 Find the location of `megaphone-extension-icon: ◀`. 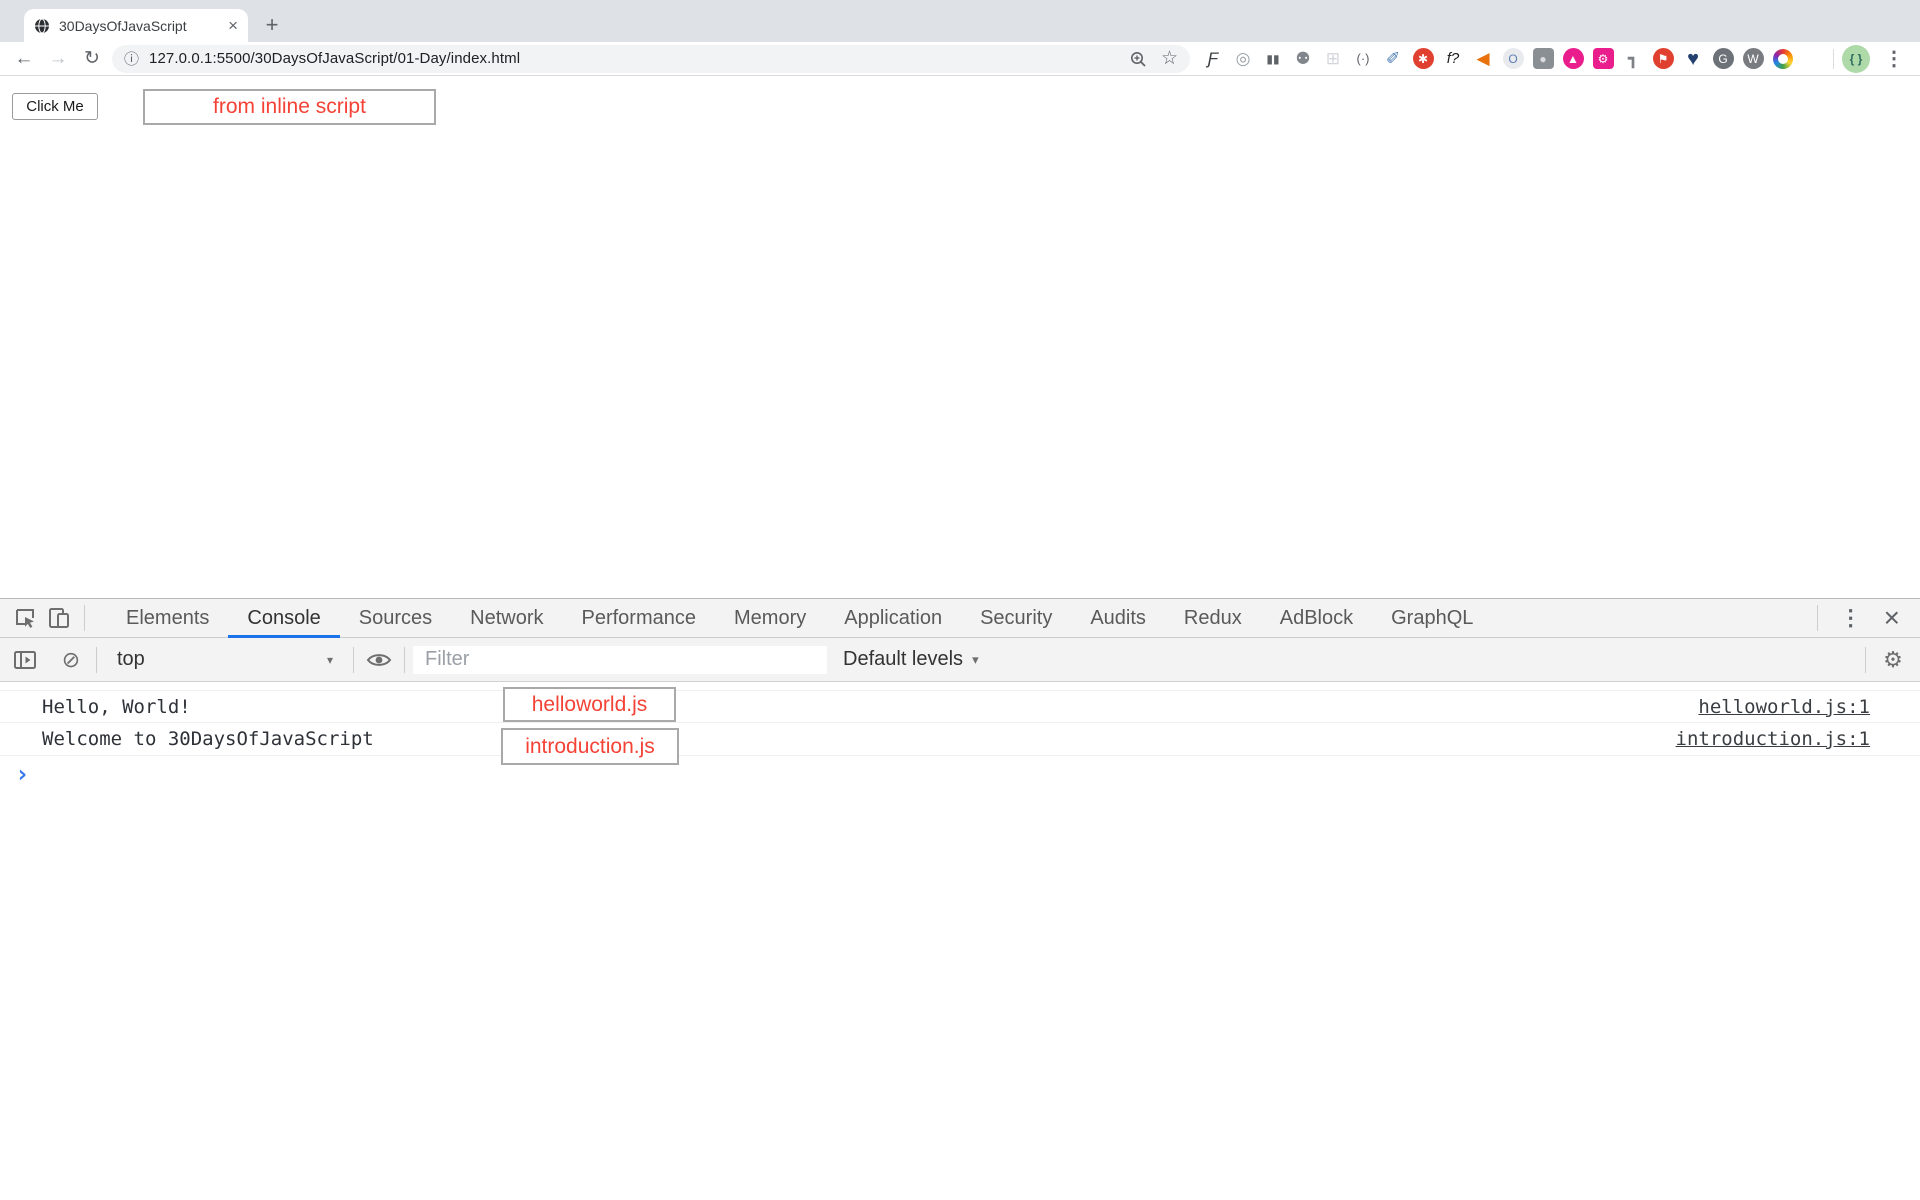

megaphone-extension-icon: ◀ is located at coordinates (1483, 59).